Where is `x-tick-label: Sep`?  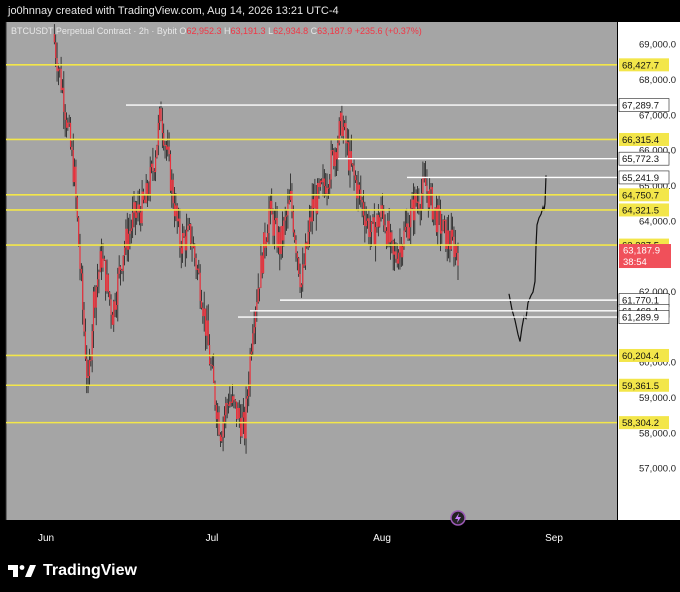
x-tick-label: Sep is located at coordinates (554, 538).